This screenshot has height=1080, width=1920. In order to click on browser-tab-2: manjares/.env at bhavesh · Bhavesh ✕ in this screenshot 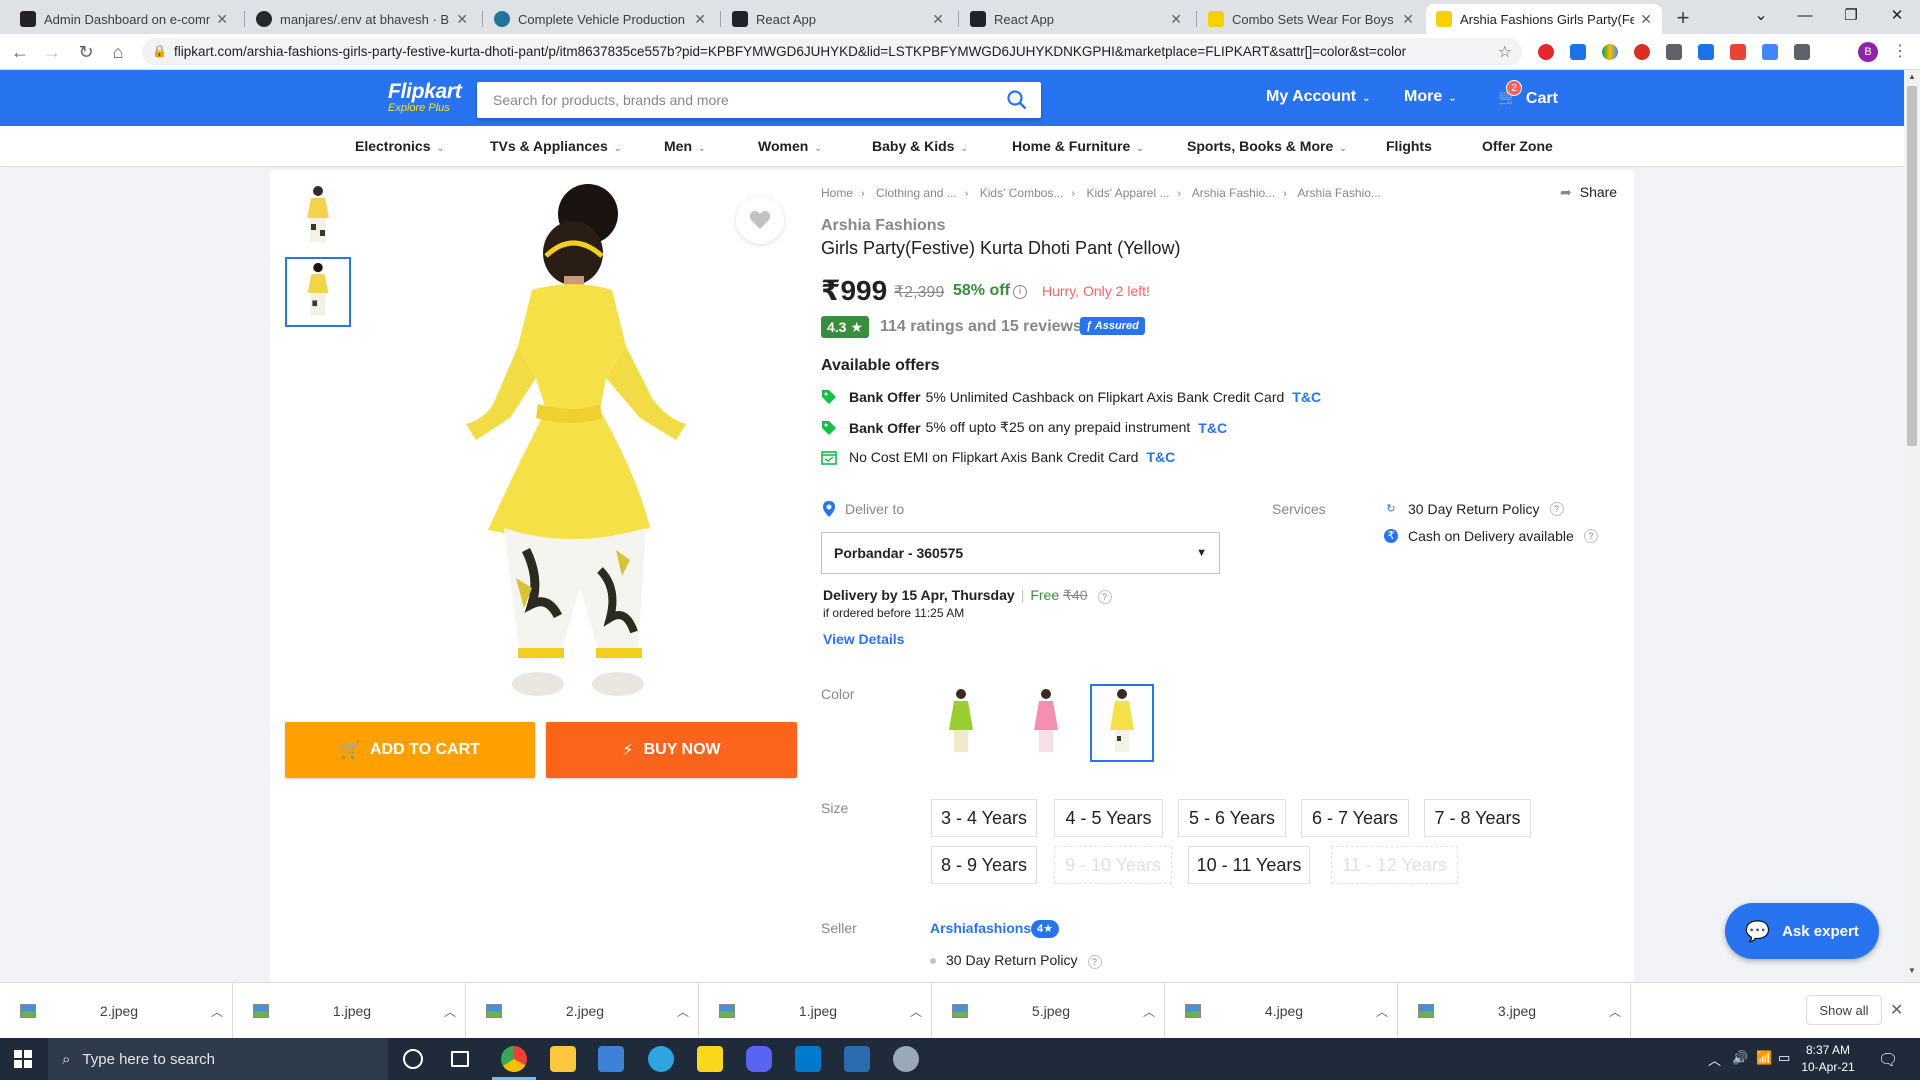, I will do `click(362, 19)`.